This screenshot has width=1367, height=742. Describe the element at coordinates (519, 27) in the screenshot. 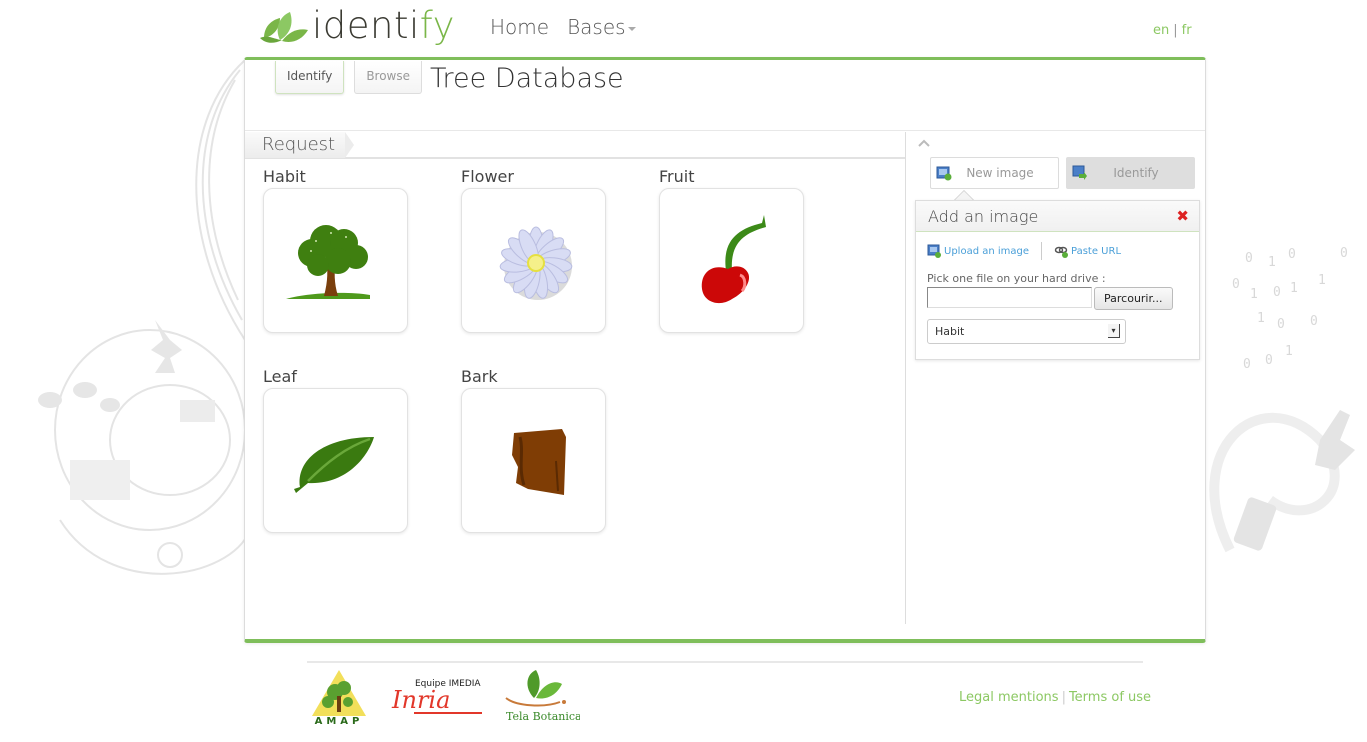

I see `nav-home: Home` at that location.